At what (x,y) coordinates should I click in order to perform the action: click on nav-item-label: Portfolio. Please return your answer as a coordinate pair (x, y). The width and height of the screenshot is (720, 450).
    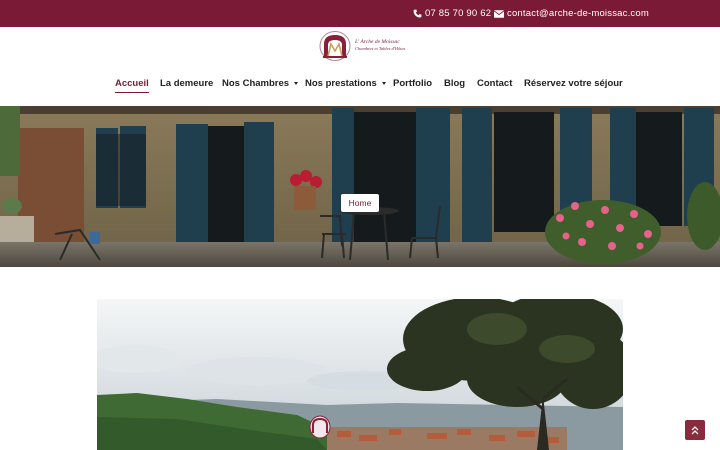
    Looking at the image, I should click on (413, 83).